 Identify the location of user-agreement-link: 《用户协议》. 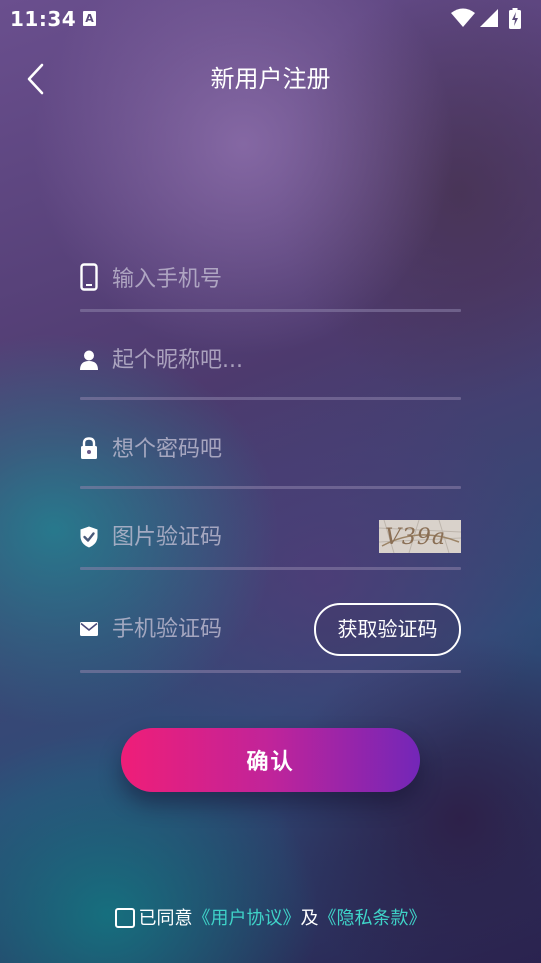
(247, 918).